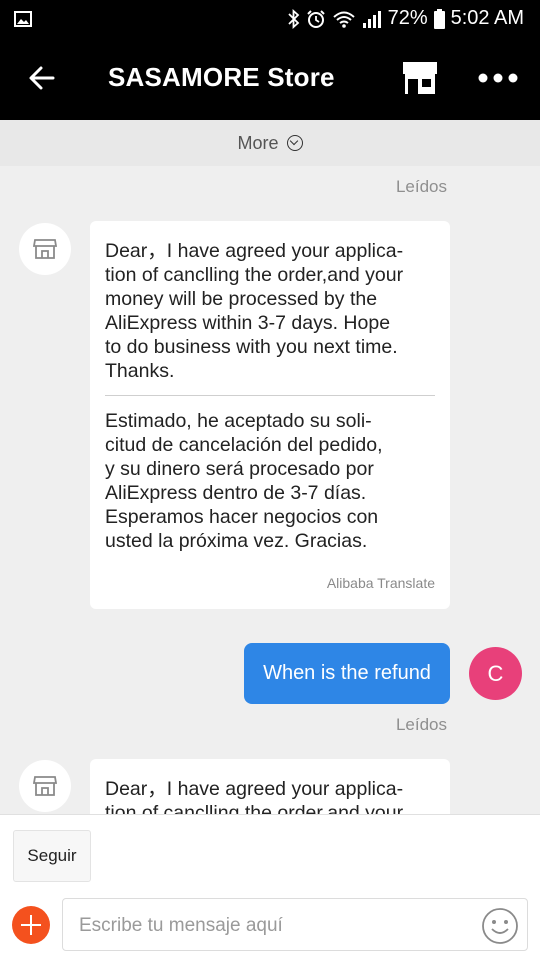  What do you see at coordinates (293, 18) in the screenshot?
I see `bluetooth-icon` at bounding box center [293, 18].